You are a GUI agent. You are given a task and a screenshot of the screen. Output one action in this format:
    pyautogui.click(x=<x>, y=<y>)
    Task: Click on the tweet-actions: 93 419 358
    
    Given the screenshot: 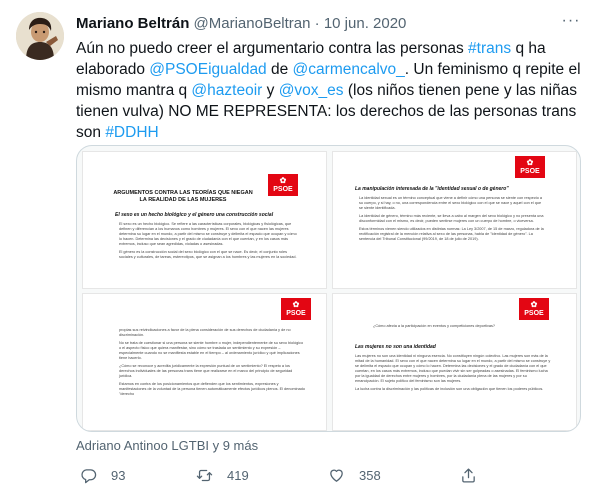 What is the action you would take?
    pyautogui.click(x=328, y=475)
    